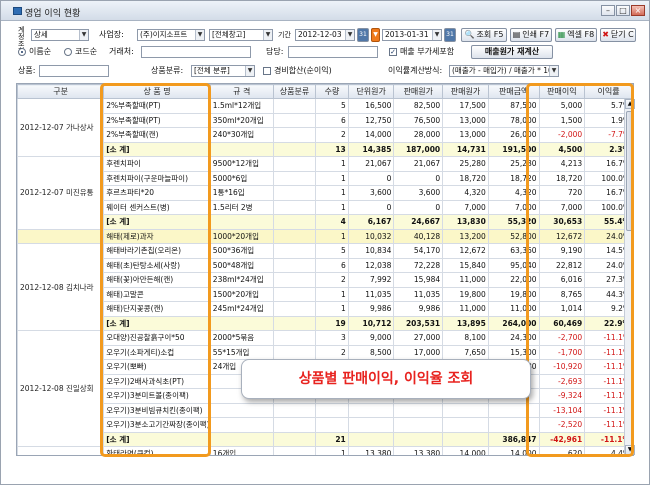 The height and width of the screenshot is (485, 650). What do you see at coordinates (418, 265) in the screenshot?
I see `cell-cost: 72,228` at bounding box center [418, 265].